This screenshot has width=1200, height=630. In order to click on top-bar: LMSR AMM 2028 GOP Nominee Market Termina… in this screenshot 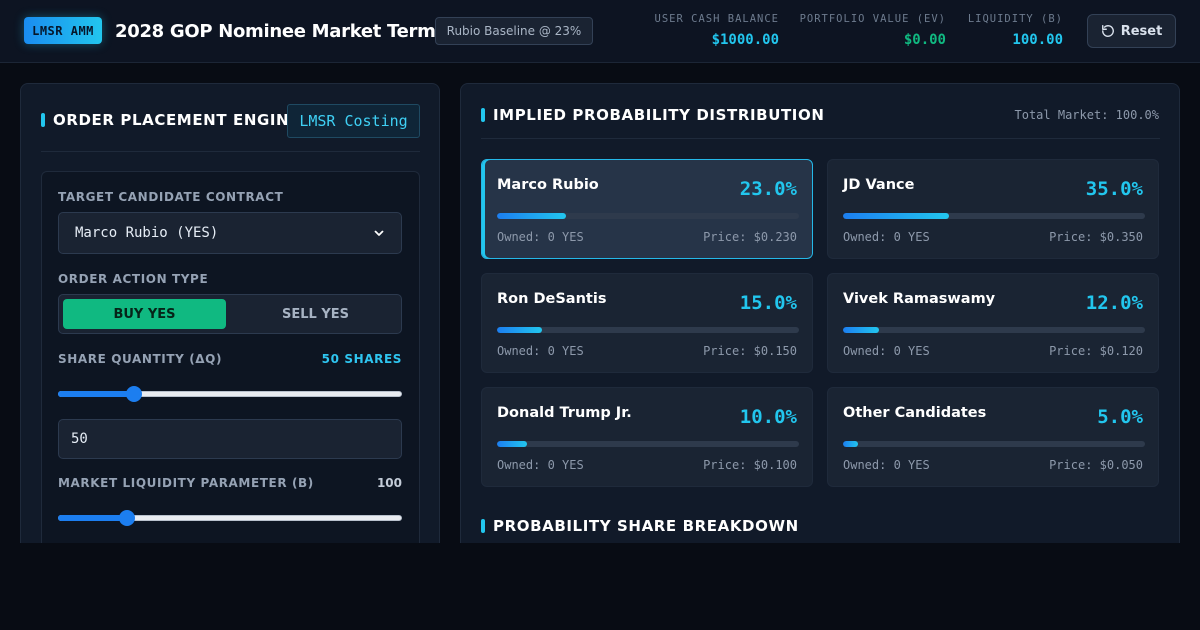, I will do `click(600, 31)`.